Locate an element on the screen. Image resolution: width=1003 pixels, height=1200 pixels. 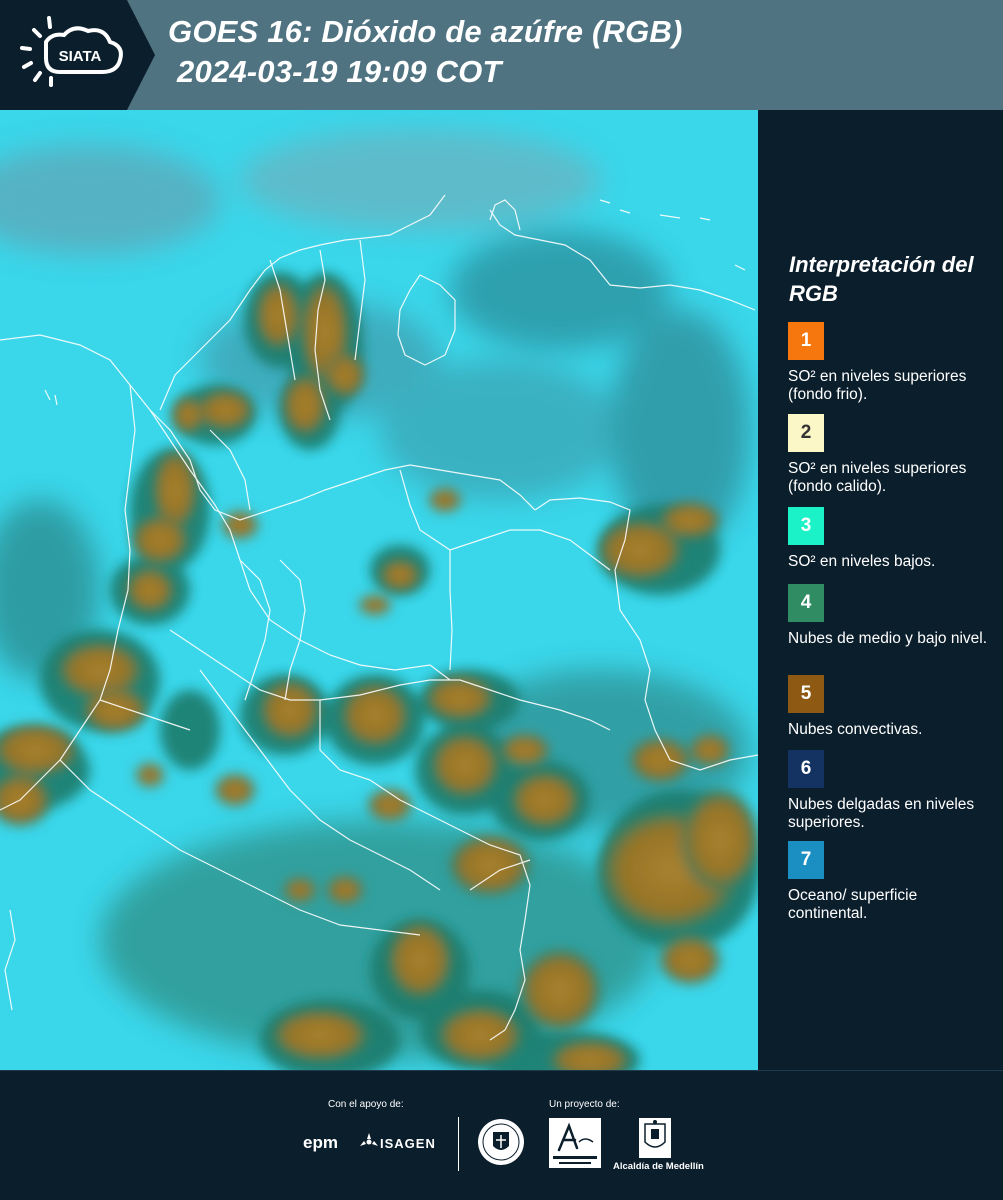
legend-number-5: 5 is located at coordinates (806, 693).